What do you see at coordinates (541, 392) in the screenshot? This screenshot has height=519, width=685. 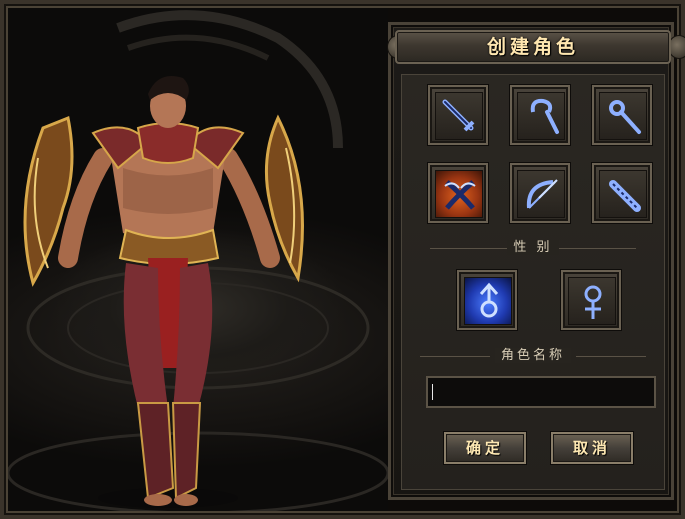 I see `character-name-input` at bounding box center [541, 392].